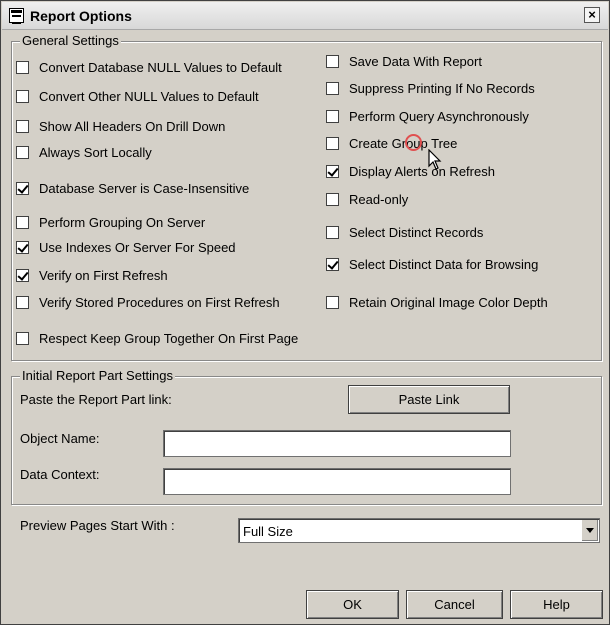 Image resolution: width=610 pixels, height=625 pixels. I want to click on checkbox-label: Perform Query Asynchronously, so click(439, 116).